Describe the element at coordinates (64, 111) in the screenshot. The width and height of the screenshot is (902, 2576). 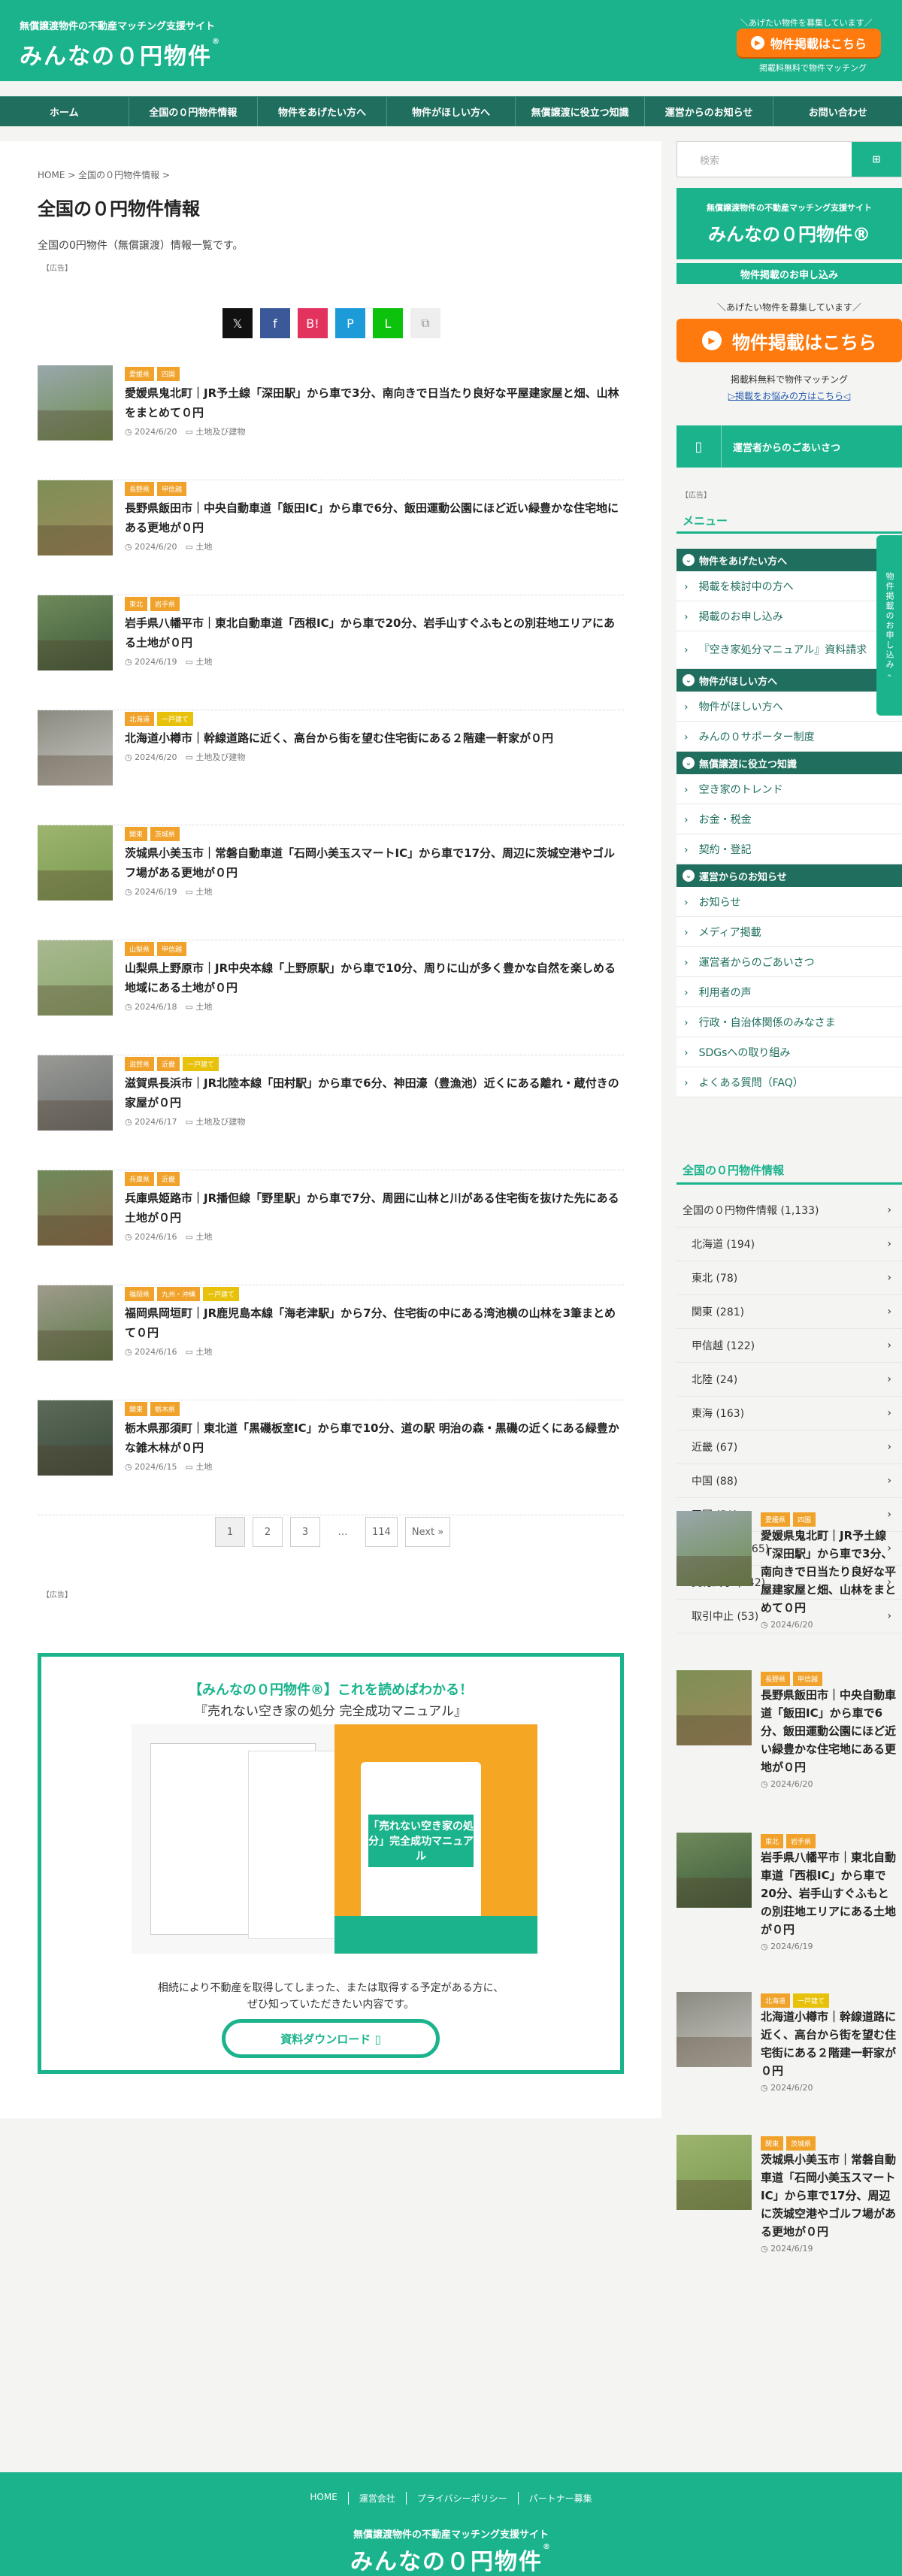
I see `nav-item-home: ホーム` at that location.